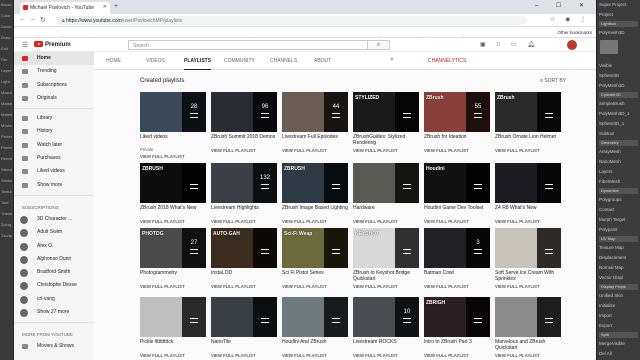 Image resolution: width=640 pixels, height=360 pixels. I want to click on playlist-title: Houdini Game Dev Toolset, so click(457, 211).